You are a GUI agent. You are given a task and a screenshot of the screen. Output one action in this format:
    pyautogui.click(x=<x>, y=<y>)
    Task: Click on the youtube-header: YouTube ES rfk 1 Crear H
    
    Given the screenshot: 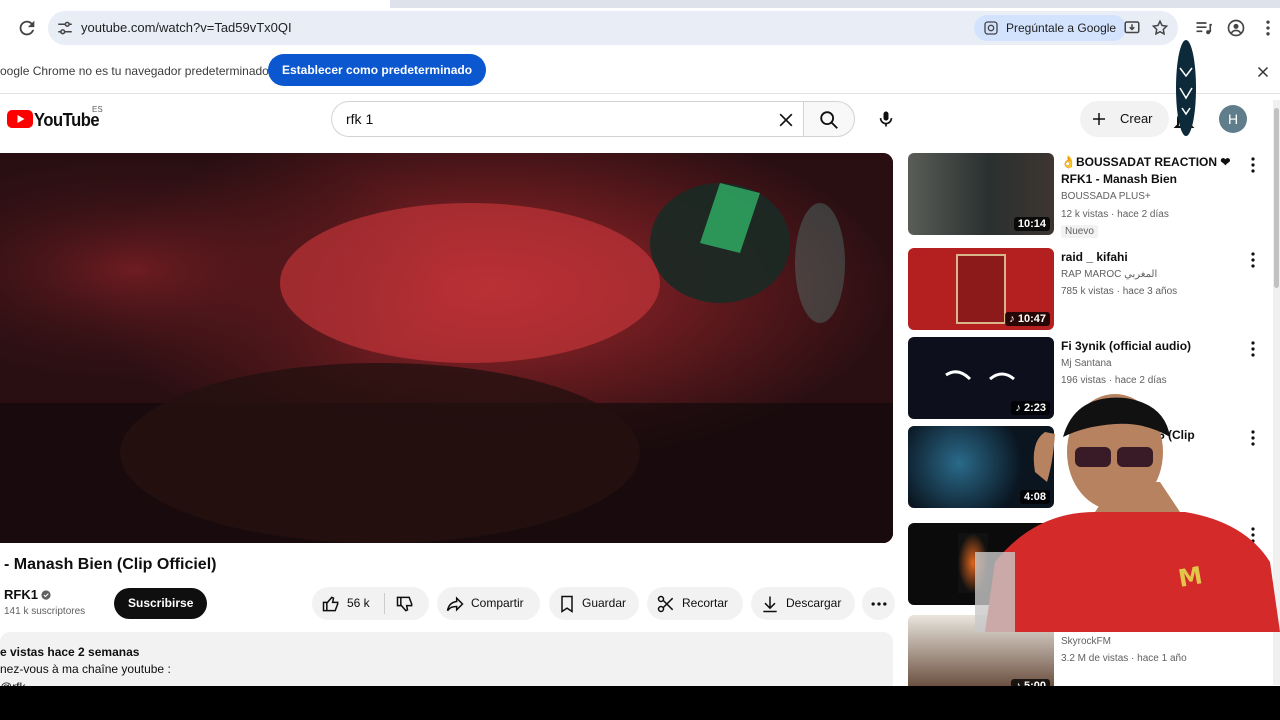 What is the action you would take?
    pyautogui.click(x=640, y=119)
    